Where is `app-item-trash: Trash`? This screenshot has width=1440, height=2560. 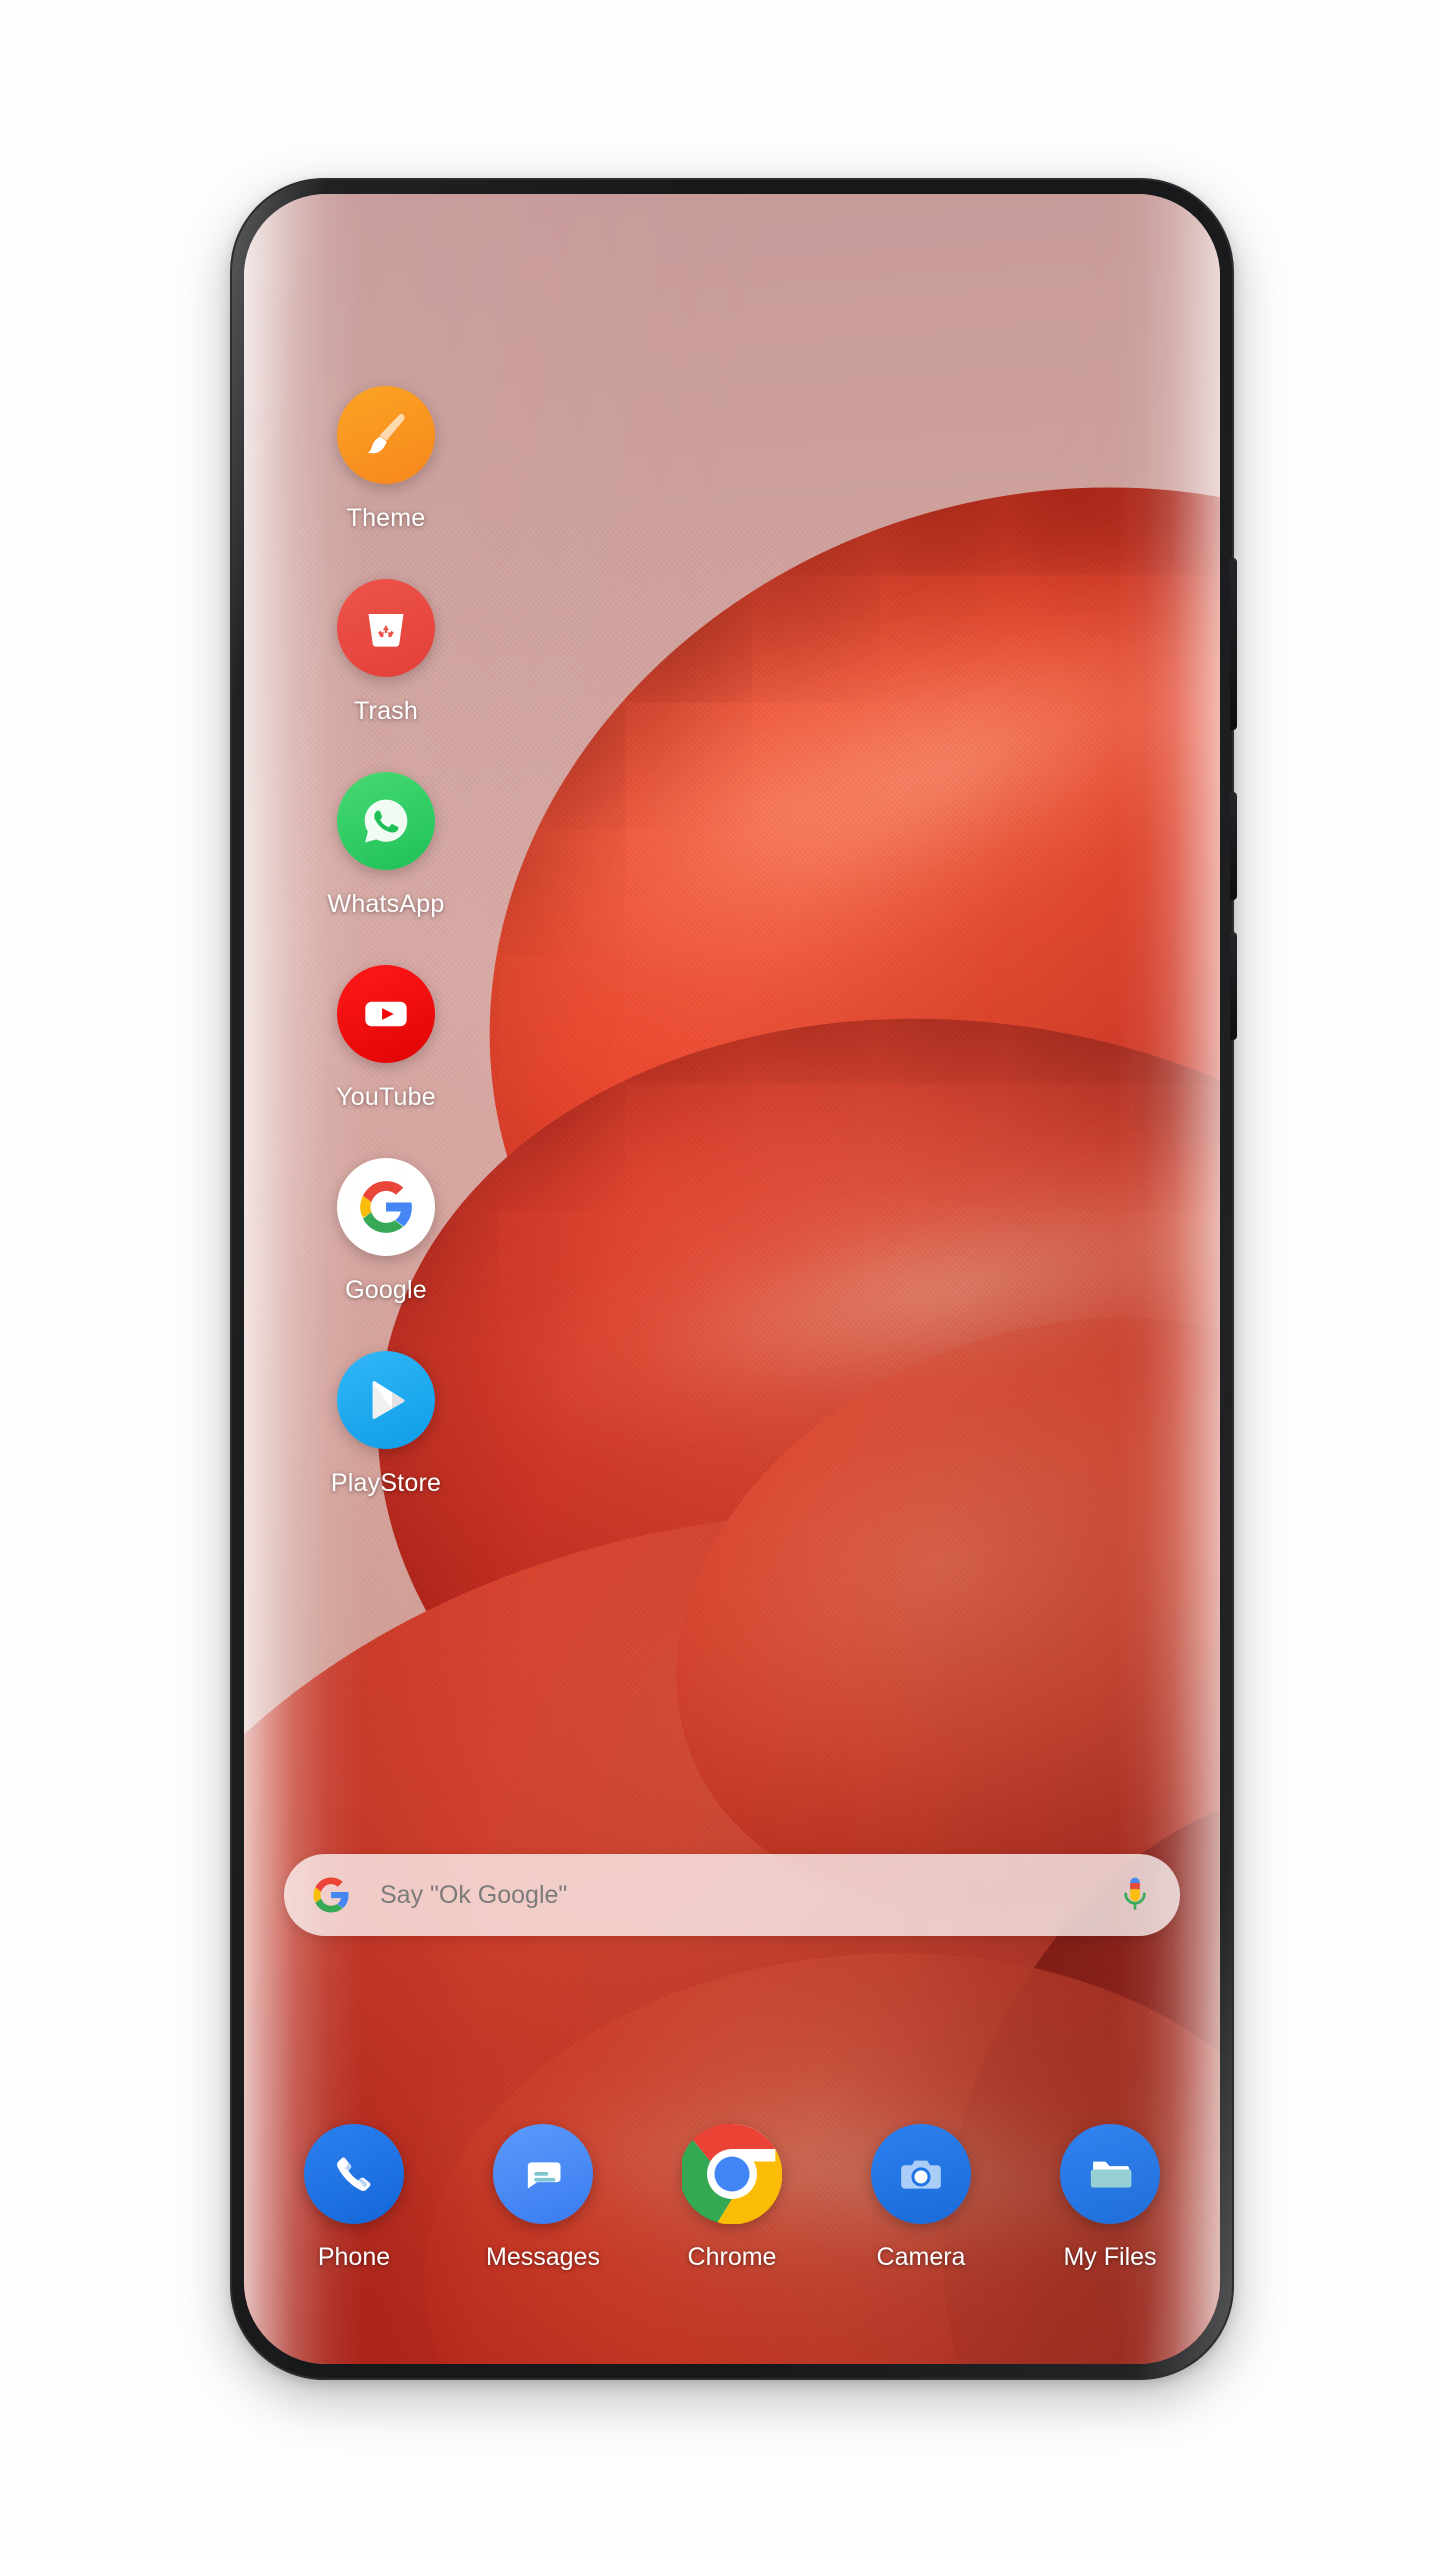 app-item-trash: Trash is located at coordinates (386, 675).